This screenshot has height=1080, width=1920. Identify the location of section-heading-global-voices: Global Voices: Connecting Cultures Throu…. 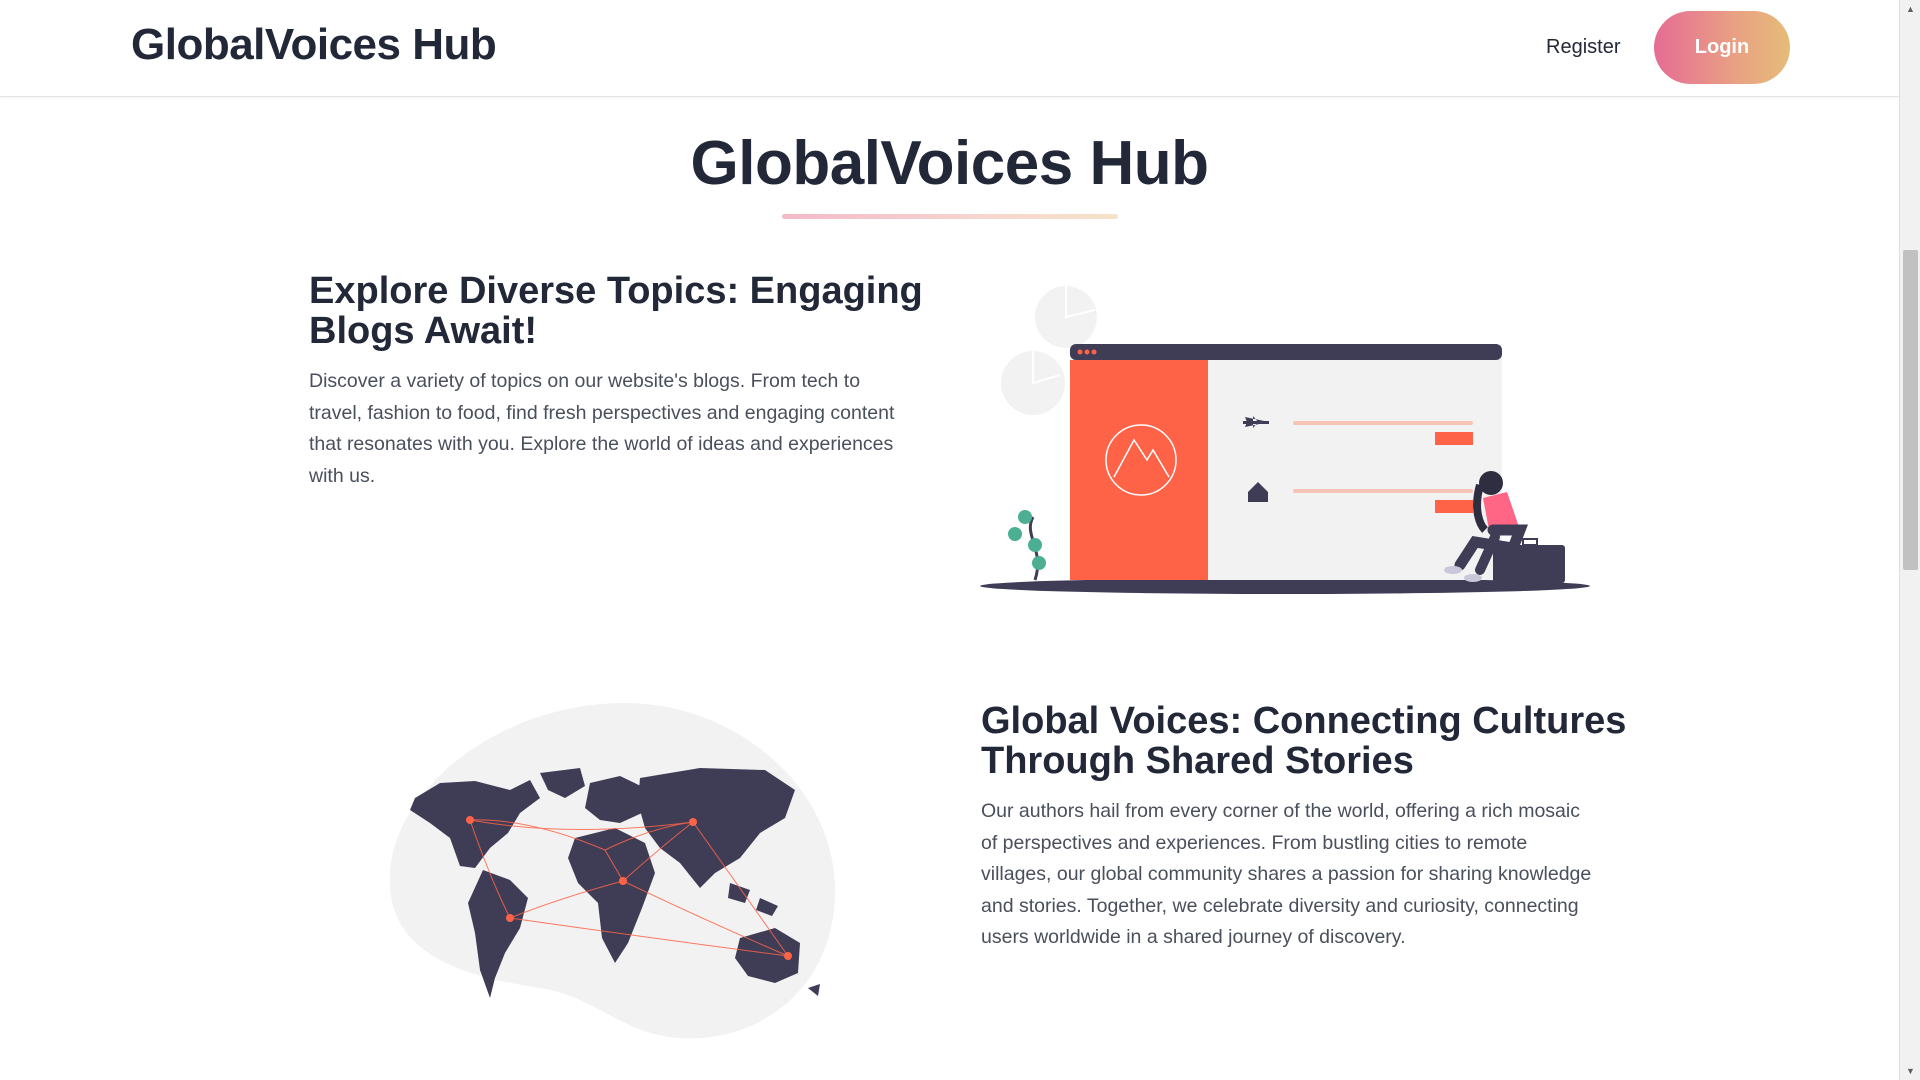
(1304, 741).